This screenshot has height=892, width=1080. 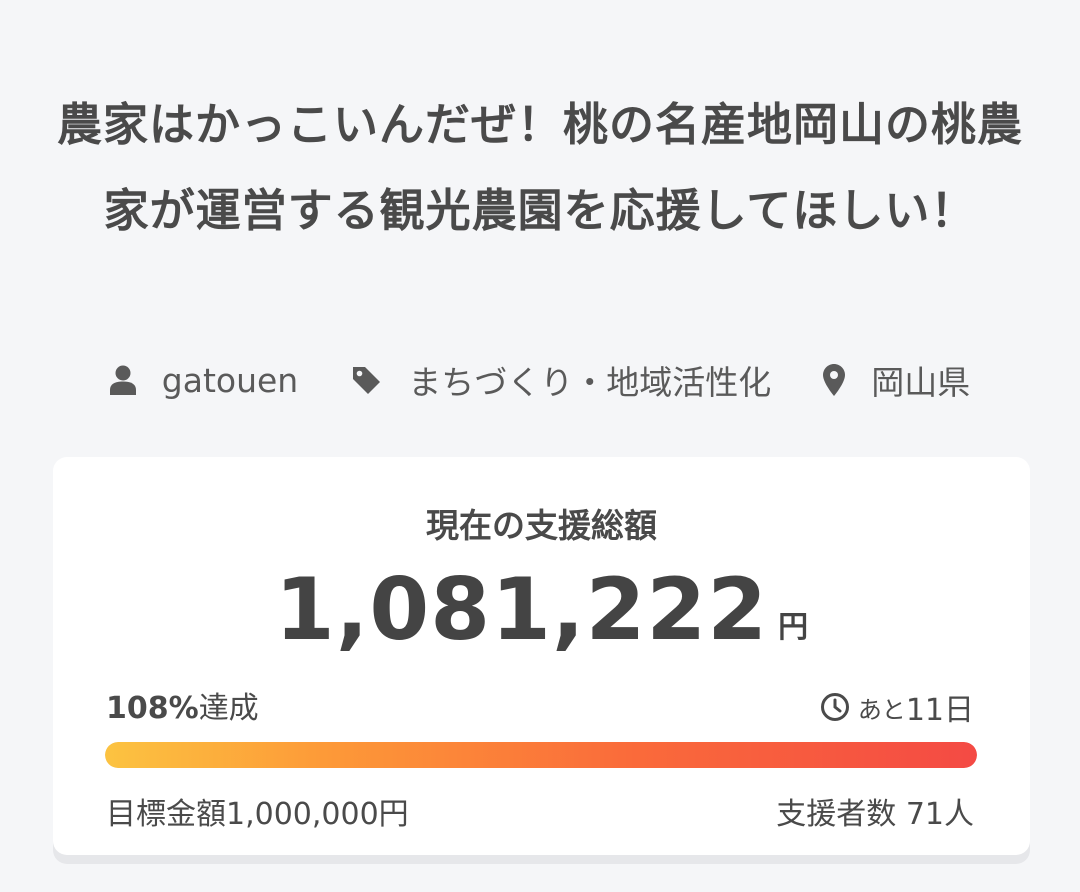 I want to click on category-name: まちづくり・地域活性化, so click(x=590, y=382).